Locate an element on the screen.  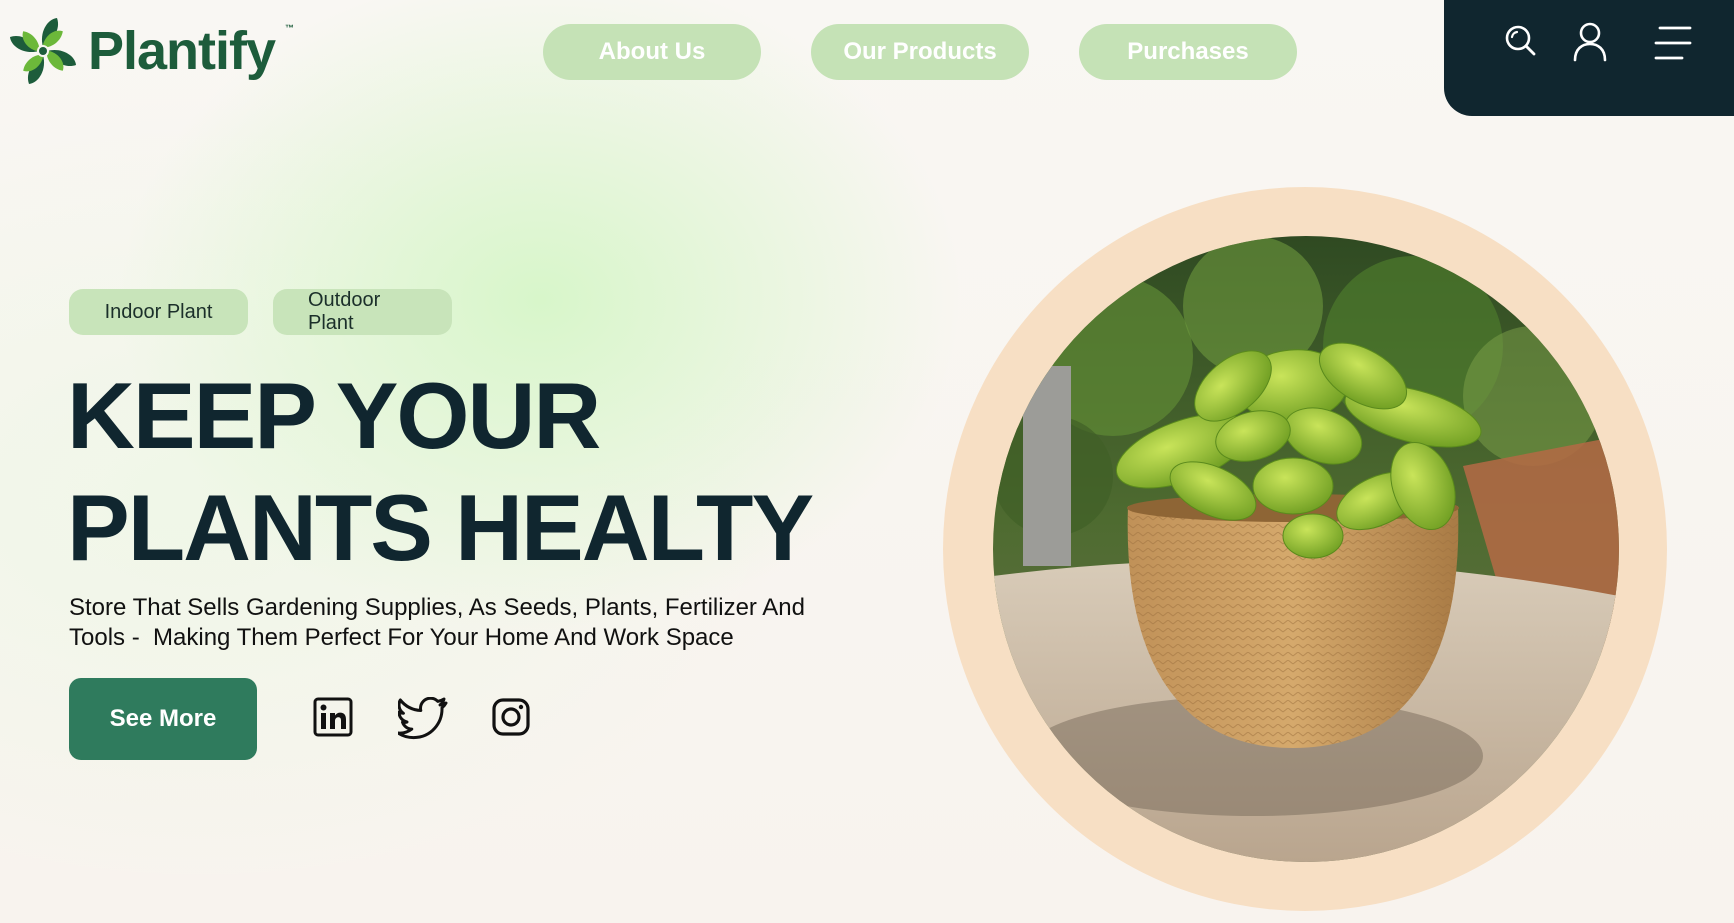
nav-purchases: Purchases is located at coordinates (1188, 52).